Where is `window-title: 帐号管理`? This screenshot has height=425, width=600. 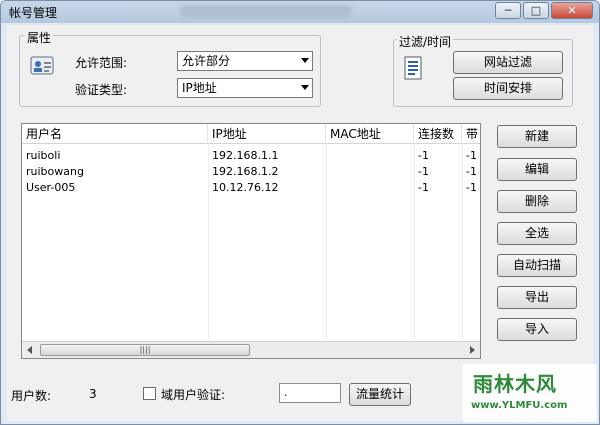
window-title: 帐号管理 is located at coordinates (33, 13).